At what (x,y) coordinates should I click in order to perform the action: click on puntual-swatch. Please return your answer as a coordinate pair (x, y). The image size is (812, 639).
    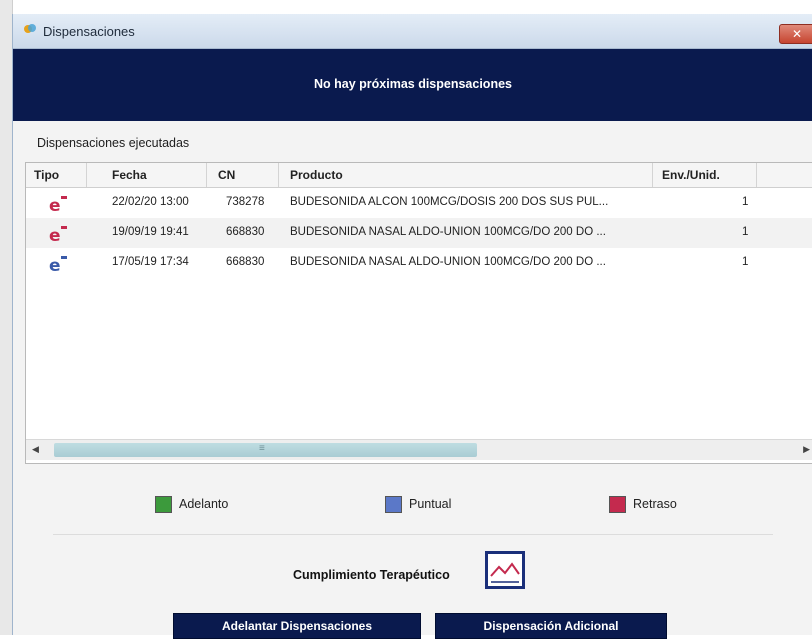
    Looking at the image, I should click on (393, 504).